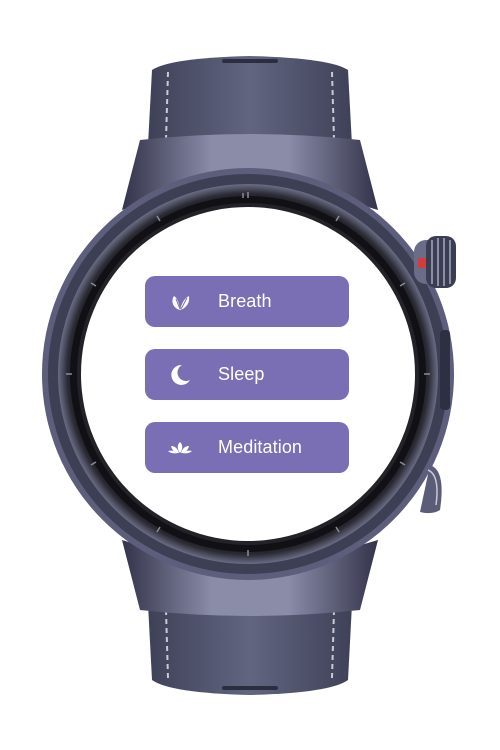  What do you see at coordinates (435, 262) in the screenshot?
I see `crown-button` at bounding box center [435, 262].